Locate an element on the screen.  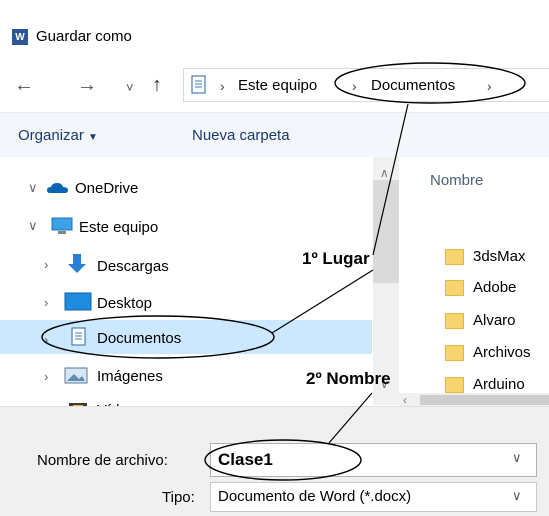
annotation-ellipse-filename is located at coordinates (283, 460).